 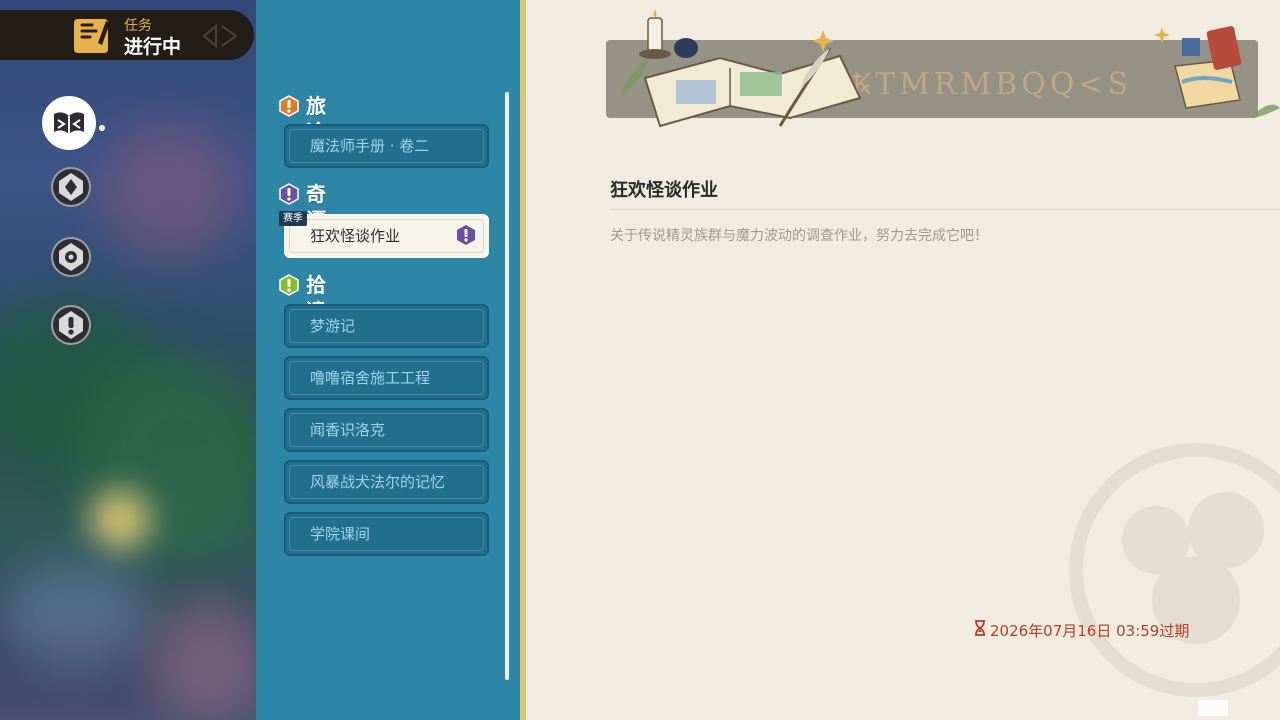 I want to click on quest-item-storm-hound: 风暴战犬法尔的记忆, so click(x=386, y=482).